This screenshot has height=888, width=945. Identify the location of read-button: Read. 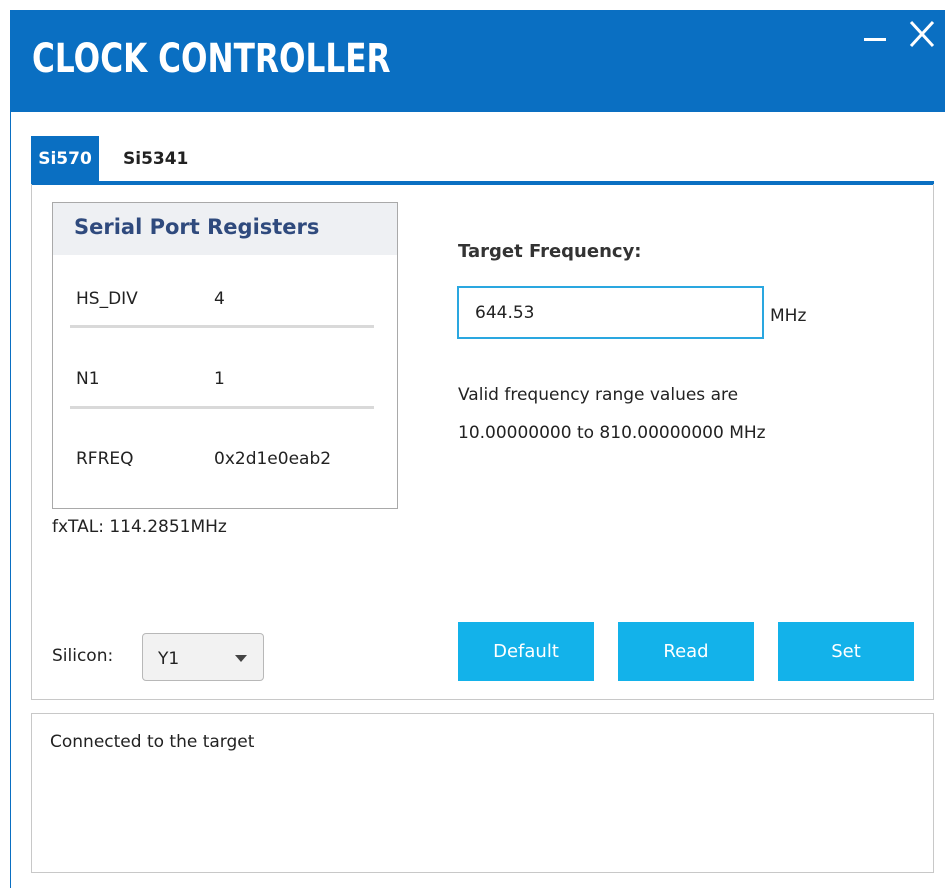
(686, 651).